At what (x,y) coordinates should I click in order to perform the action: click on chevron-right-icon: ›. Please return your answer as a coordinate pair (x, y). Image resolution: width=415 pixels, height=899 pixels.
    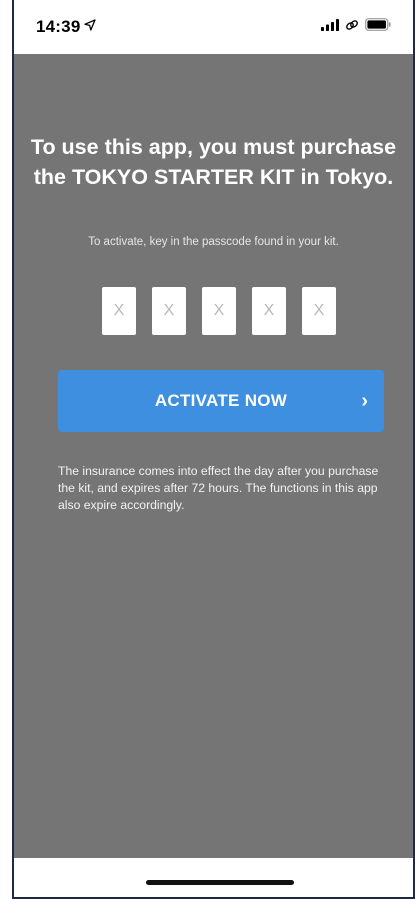
    Looking at the image, I should click on (364, 401).